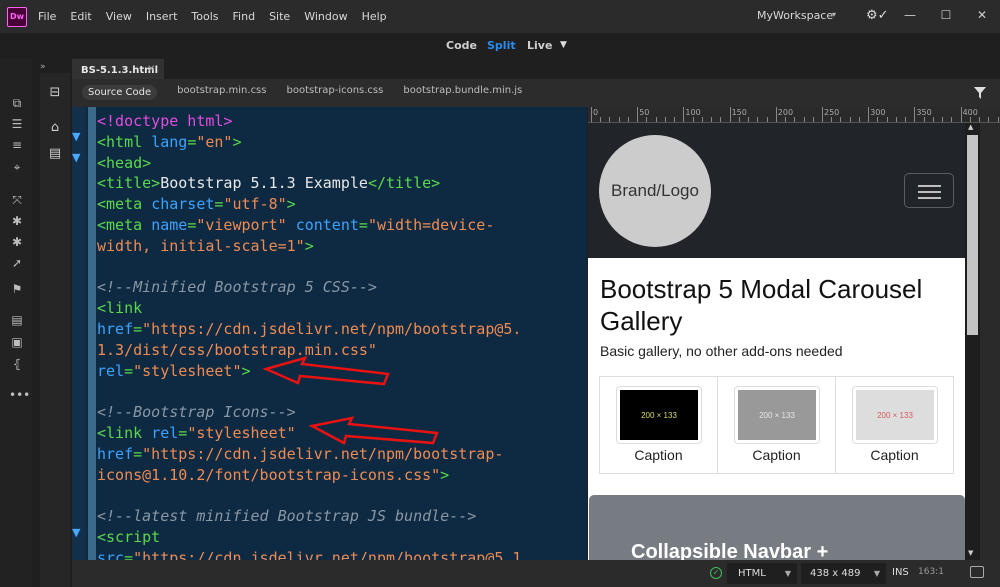 The image size is (1000, 587). I want to click on code-line: <title>Bootstrap 5.1.3 Example</title>, so click(309, 183).